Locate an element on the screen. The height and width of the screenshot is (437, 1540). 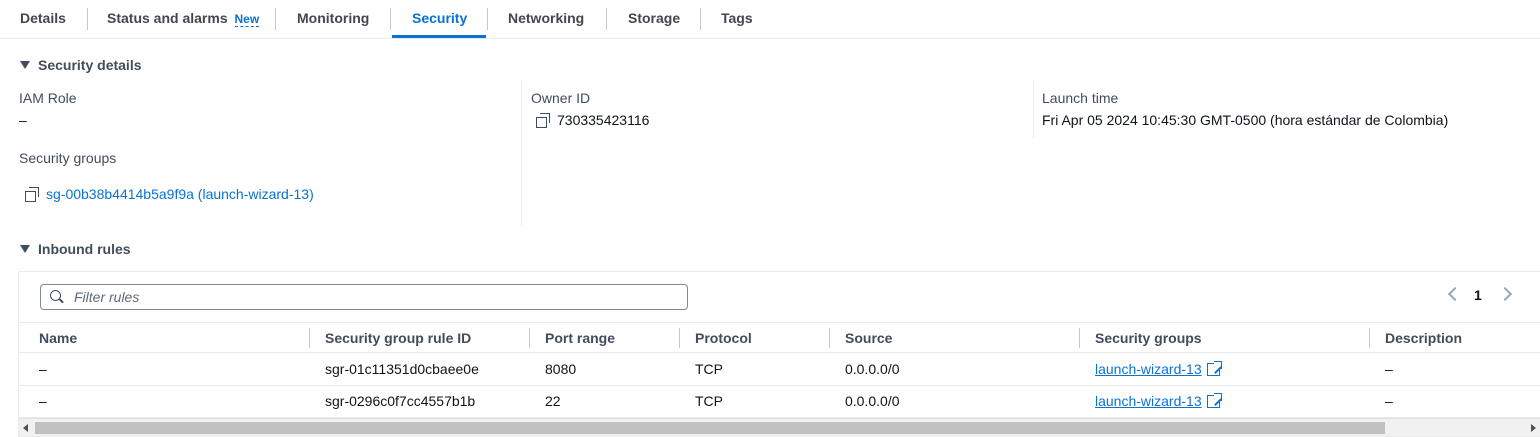
page-number: 1 is located at coordinates (1478, 295).